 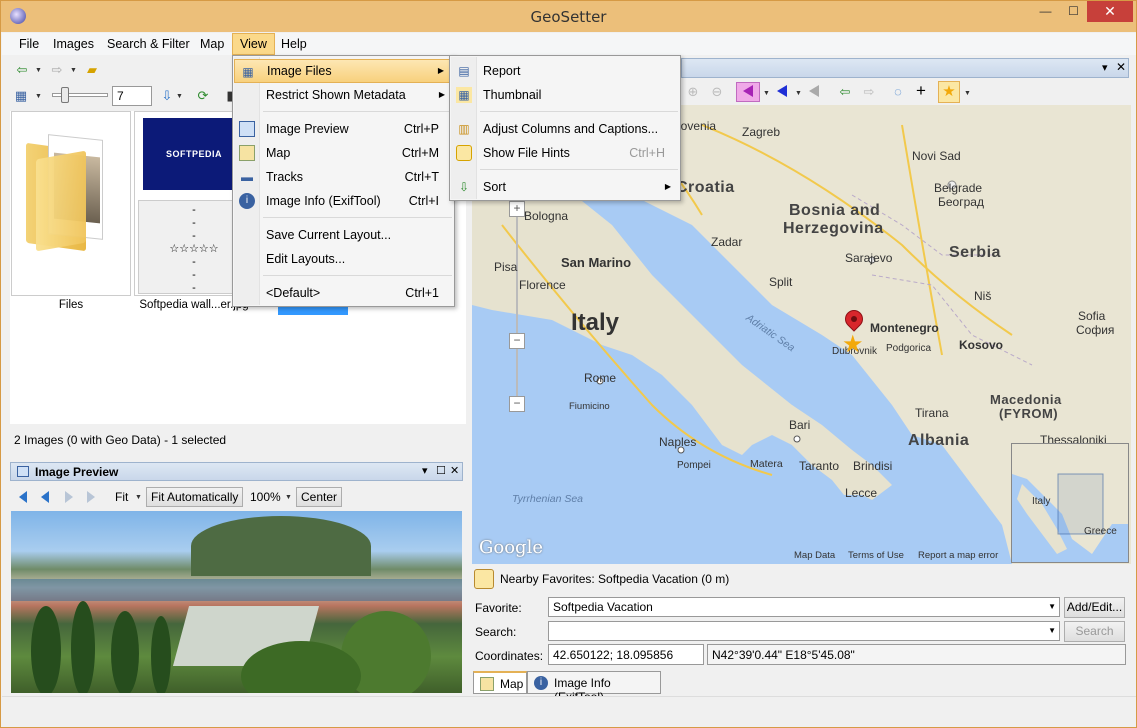 What do you see at coordinates (1100, 531) in the screenshot?
I see `minimap-label-greece: Greece` at bounding box center [1100, 531].